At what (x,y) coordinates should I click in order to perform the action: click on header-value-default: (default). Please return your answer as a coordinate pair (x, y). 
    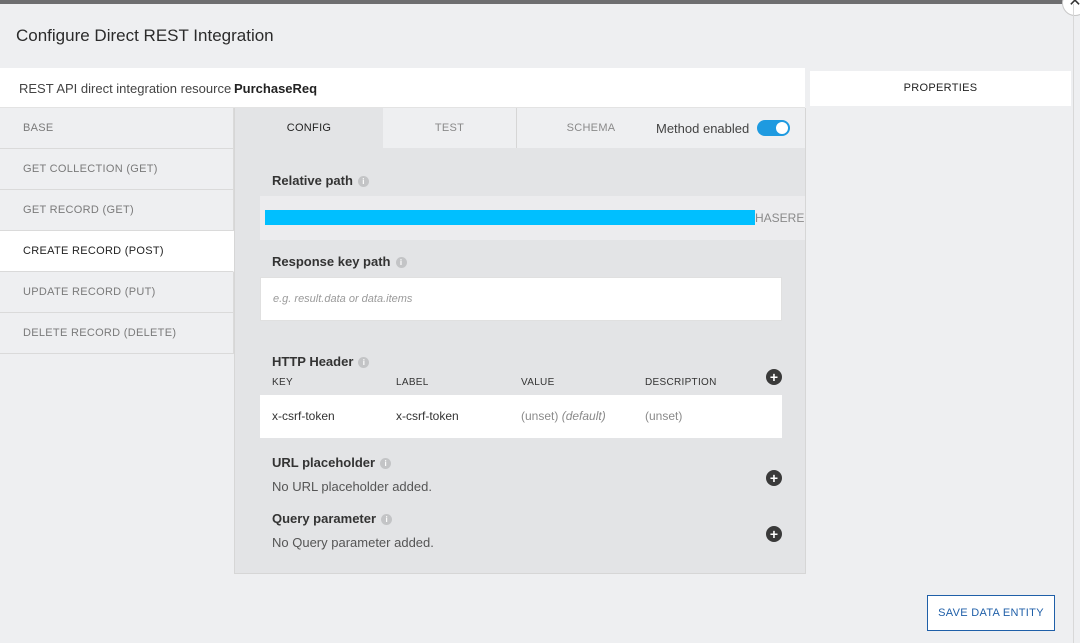
    Looking at the image, I should click on (583, 416).